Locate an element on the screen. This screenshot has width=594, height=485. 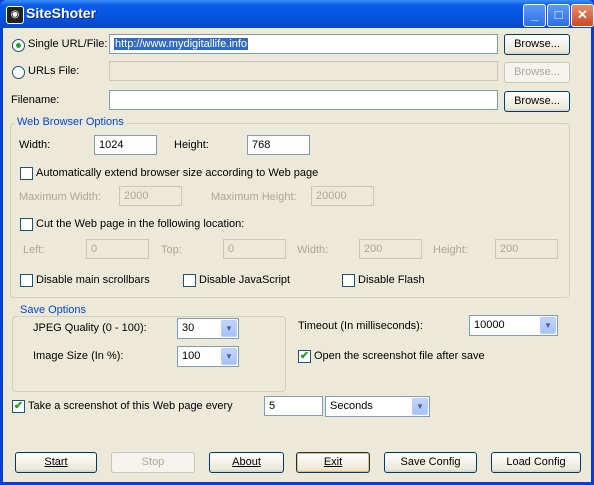
open-after-save-checkbox: ✔ is located at coordinates (304, 356).